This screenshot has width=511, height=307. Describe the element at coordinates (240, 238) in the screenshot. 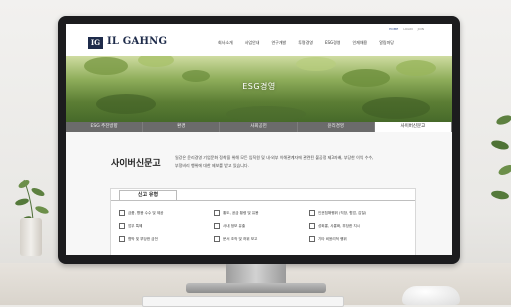

I see `option-label: 문서 조작 및 허위 보고` at that location.